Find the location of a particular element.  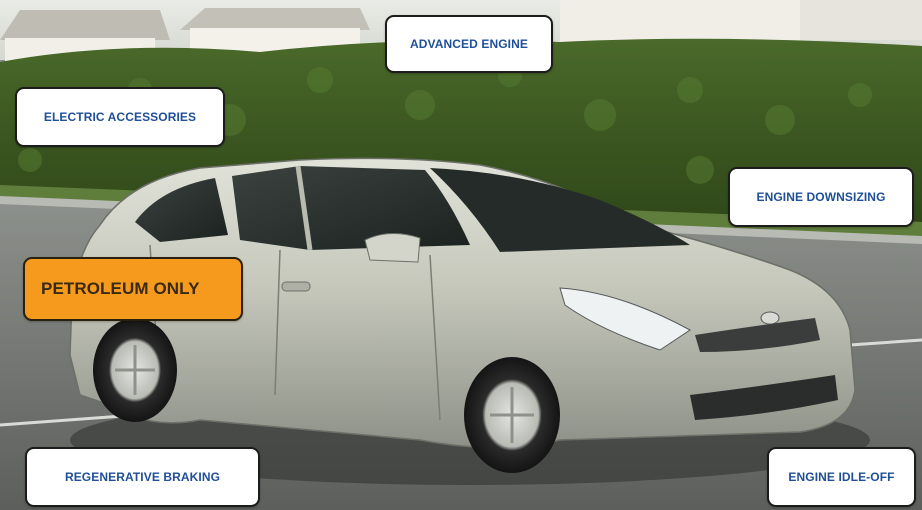

advanced-engine-button: ADVANCED ENGINE is located at coordinates (469, 44).